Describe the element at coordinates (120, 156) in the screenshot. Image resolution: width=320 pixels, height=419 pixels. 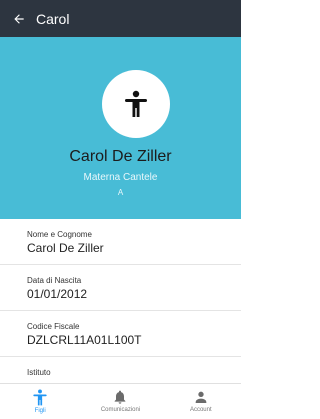
I see `child-name: Carol De Ziller` at that location.